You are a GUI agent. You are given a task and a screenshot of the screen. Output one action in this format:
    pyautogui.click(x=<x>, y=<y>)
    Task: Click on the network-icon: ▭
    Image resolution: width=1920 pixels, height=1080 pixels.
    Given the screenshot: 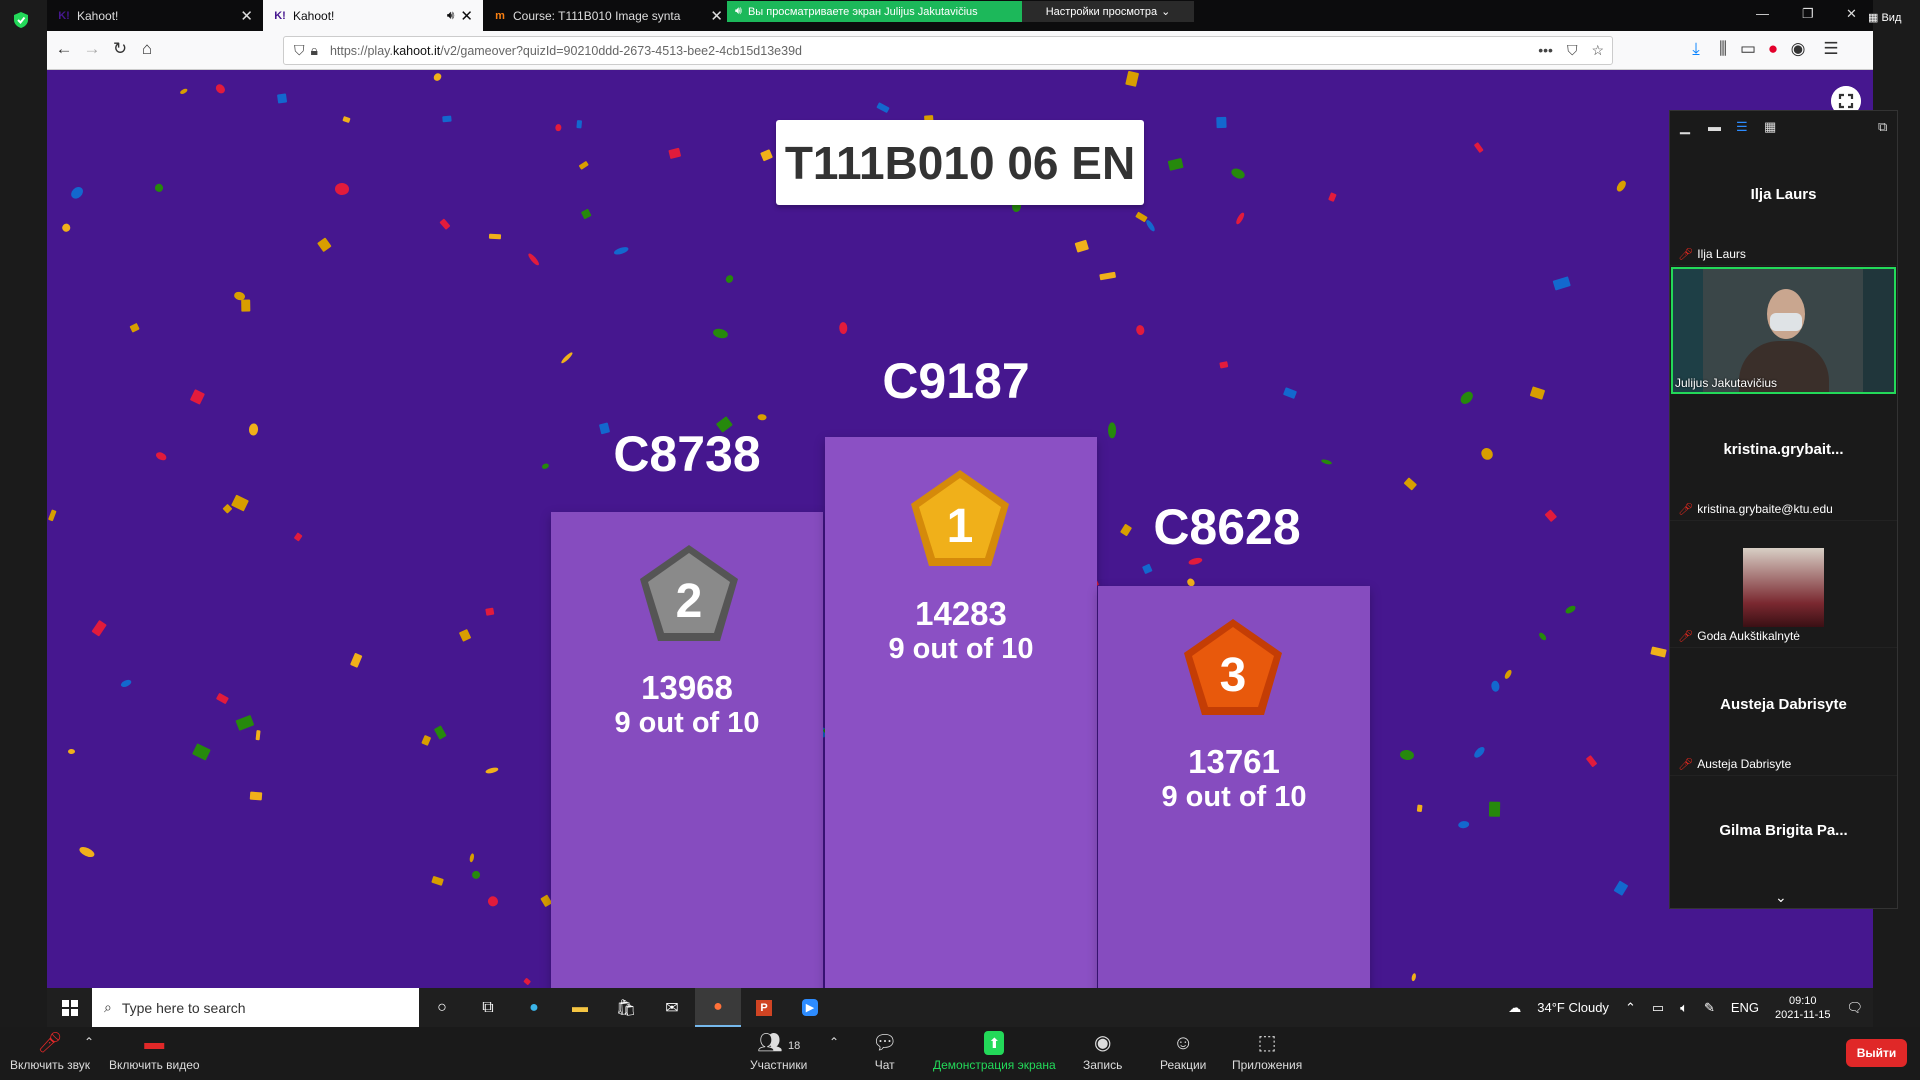 What is the action you would take?
    pyautogui.click(x=1658, y=1008)
    